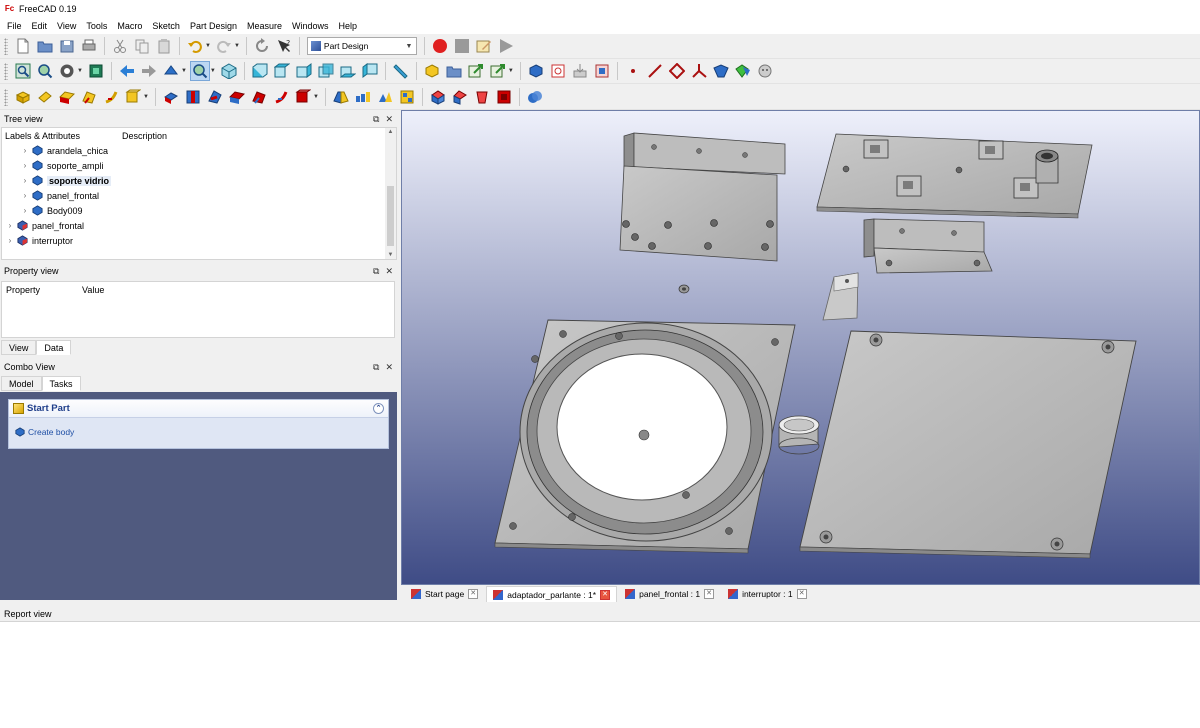  Describe the element at coordinates (96, 71) in the screenshot. I see `bounding-box-icon` at that location.